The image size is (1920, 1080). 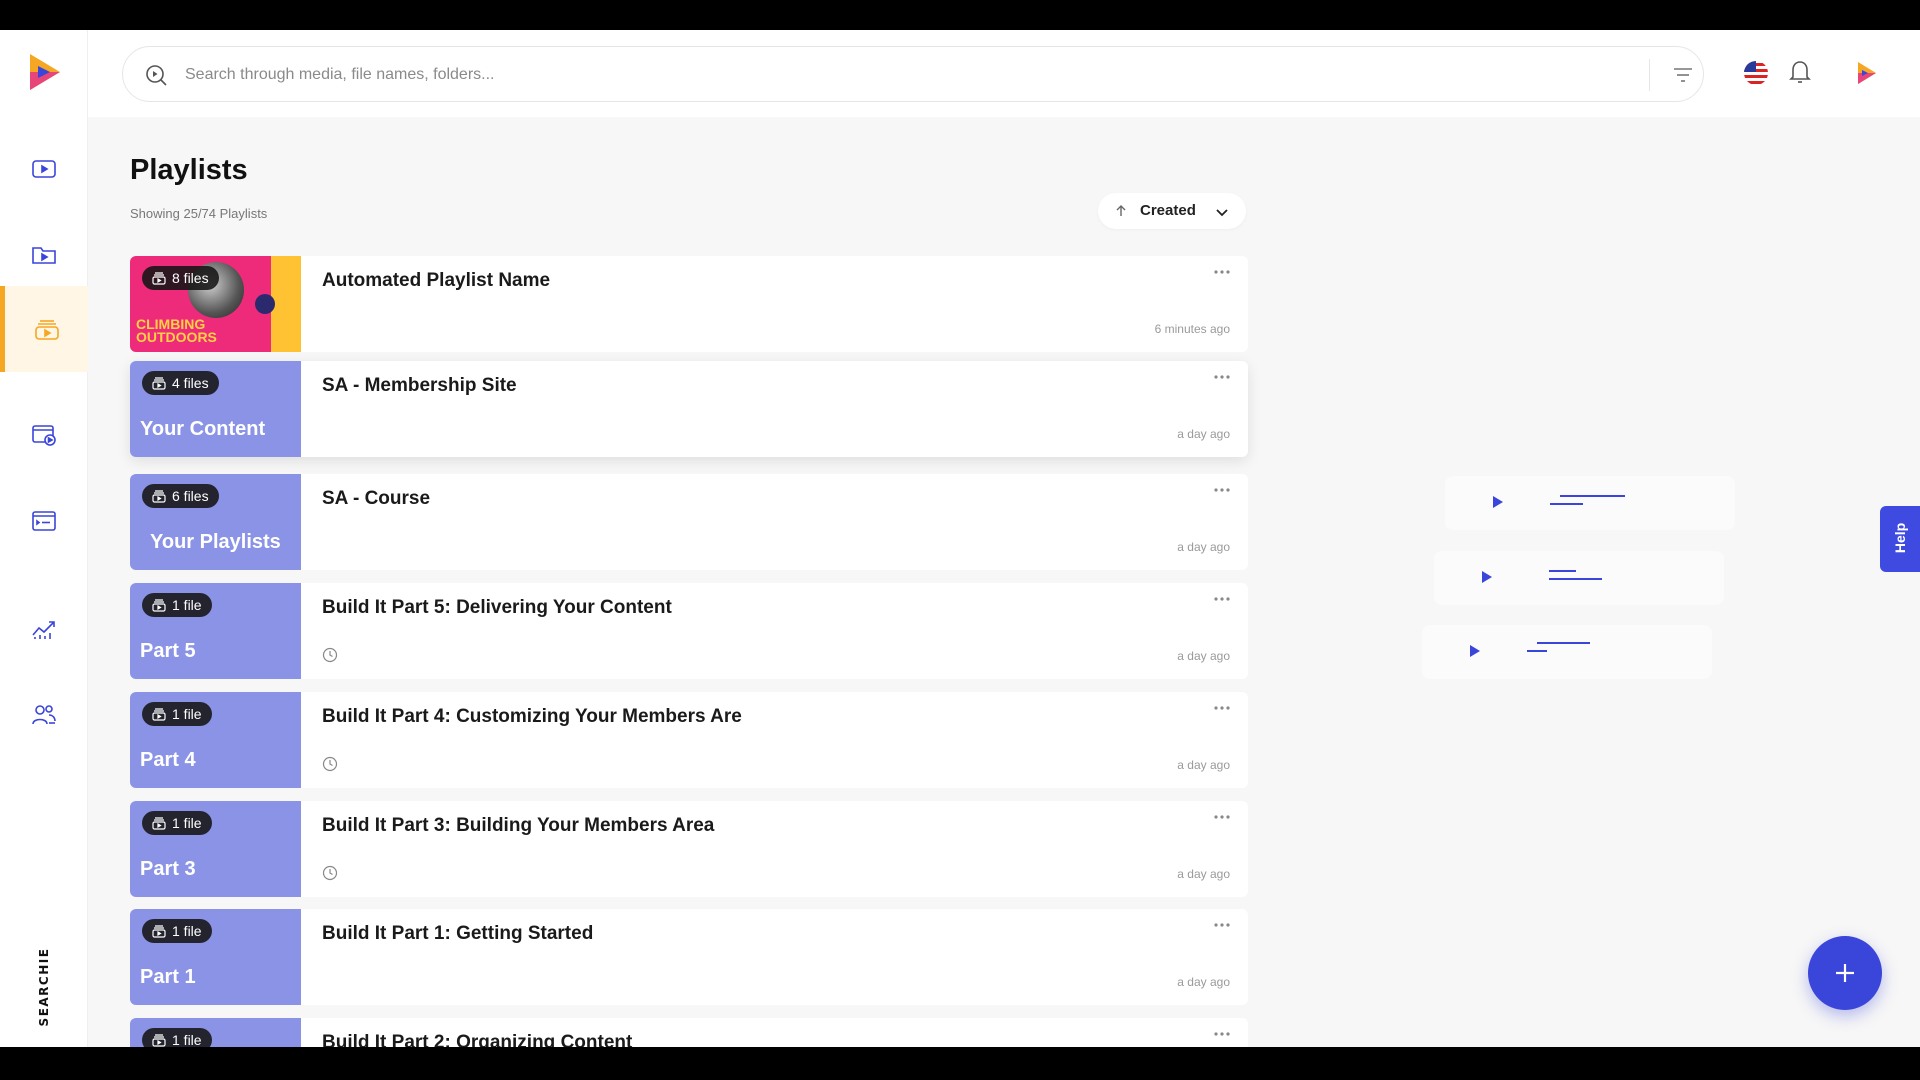 I want to click on help-label: Help, so click(x=1900, y=538).